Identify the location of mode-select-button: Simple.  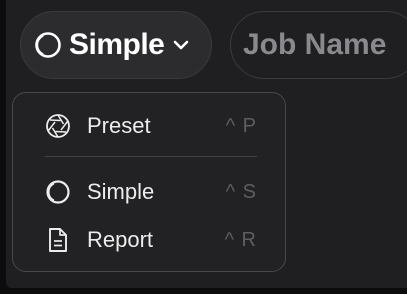
(116, 45).